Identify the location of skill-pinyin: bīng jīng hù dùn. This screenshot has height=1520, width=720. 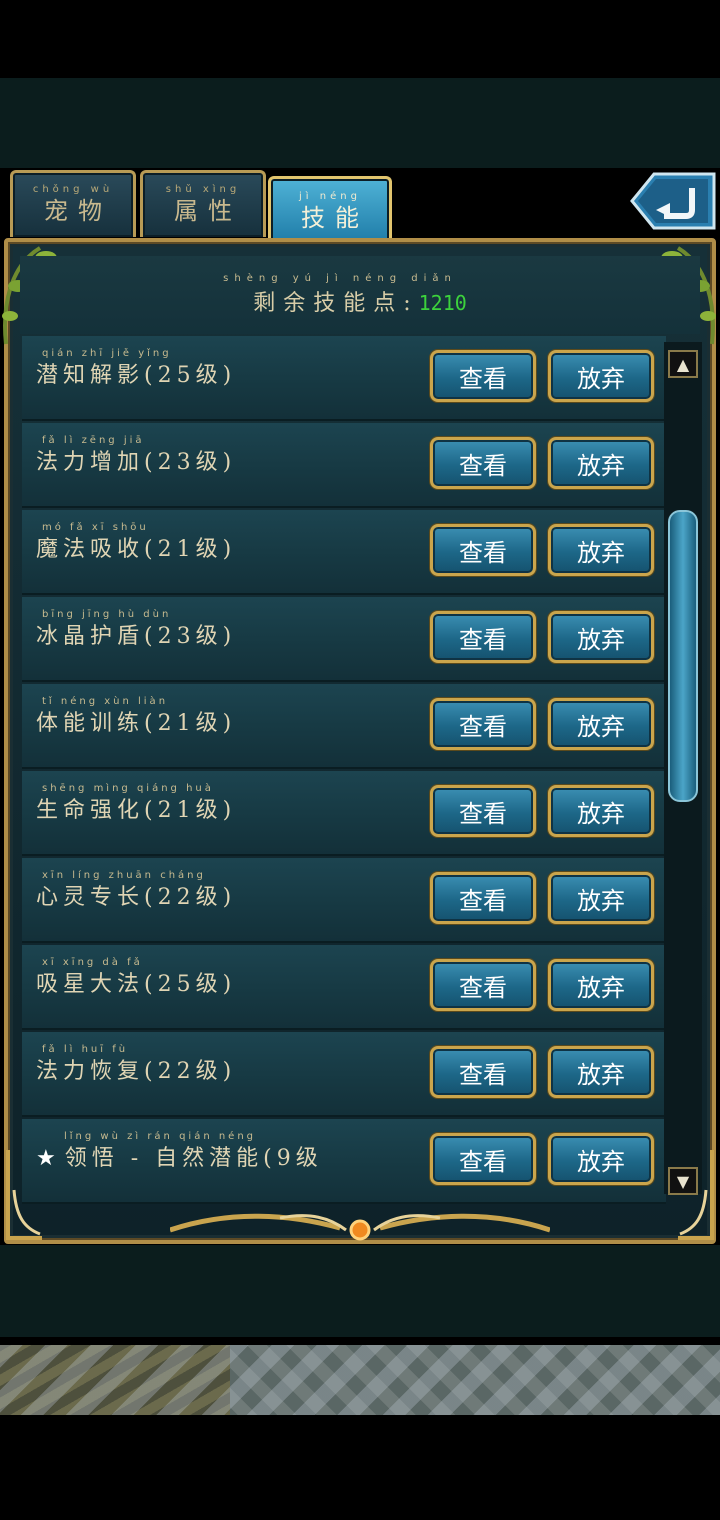
(107, 614).